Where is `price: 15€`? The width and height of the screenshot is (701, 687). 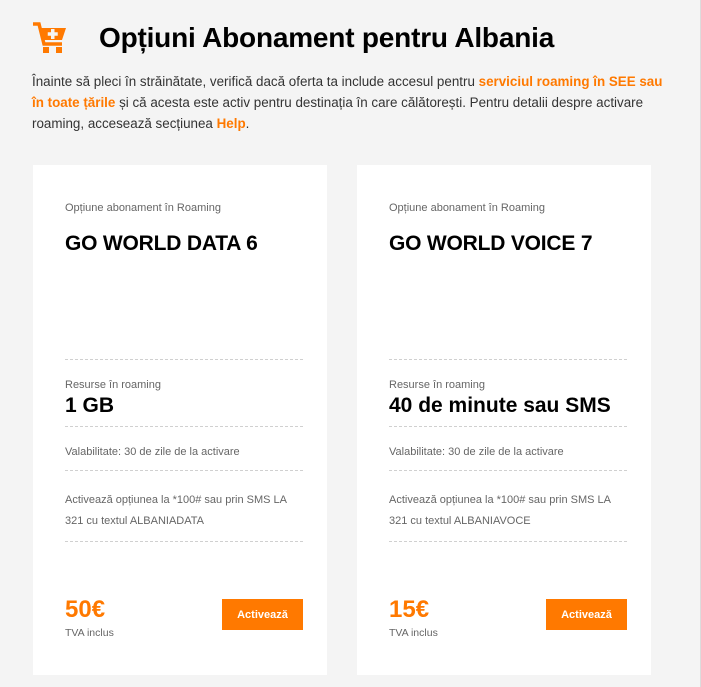 price: 15€ is located at coordinates (409, 609).